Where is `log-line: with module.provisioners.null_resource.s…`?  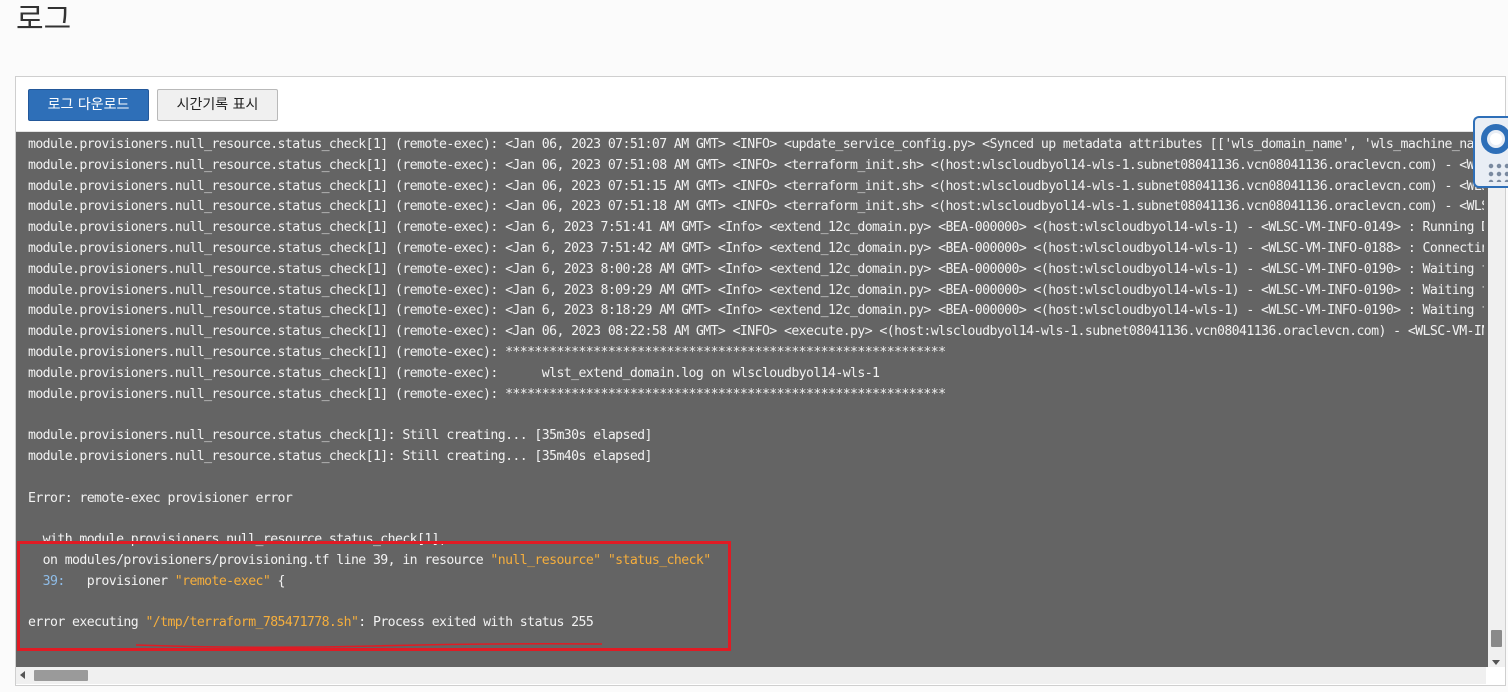
log-line: with module.provisioners.null_resource.s… is located at coordinates (756, 540).